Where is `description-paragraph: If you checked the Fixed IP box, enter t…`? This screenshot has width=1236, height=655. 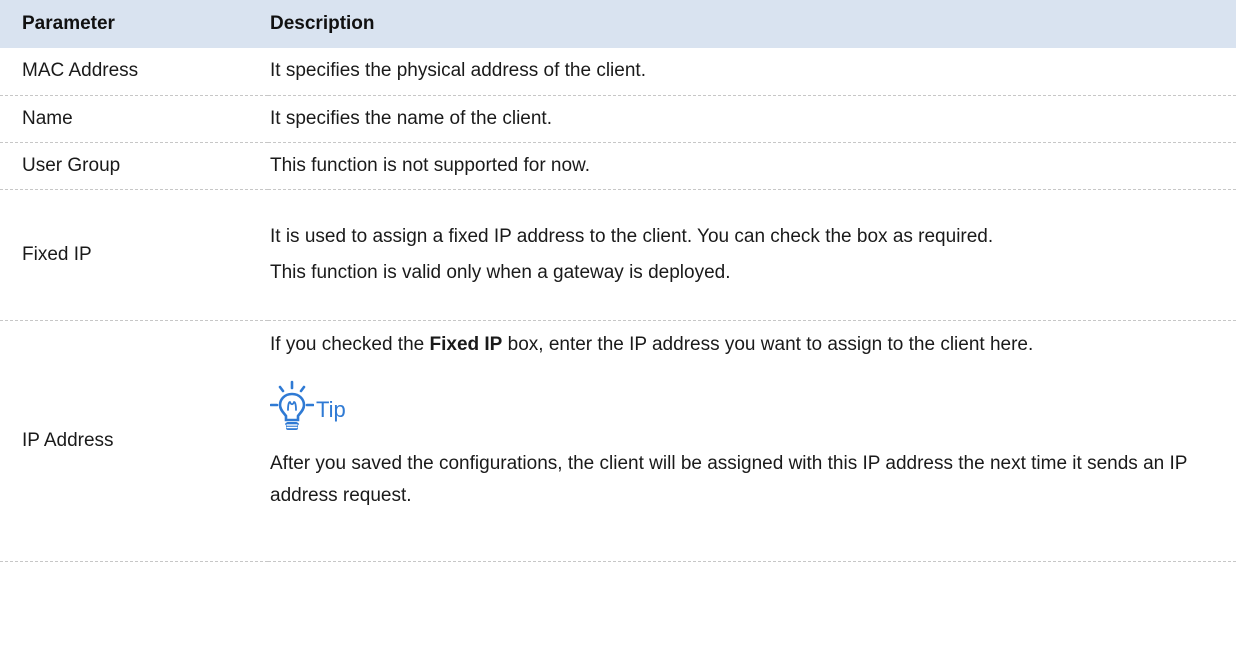 description-paragraph: If you checked the Fixed IP box, enter t… is located at coordinates (743, 345).